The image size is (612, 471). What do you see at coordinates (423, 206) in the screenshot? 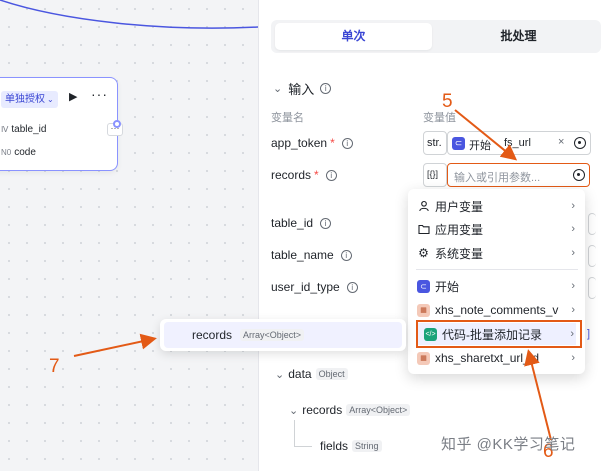
I see `user-icon` at bounding box center [423, 206].